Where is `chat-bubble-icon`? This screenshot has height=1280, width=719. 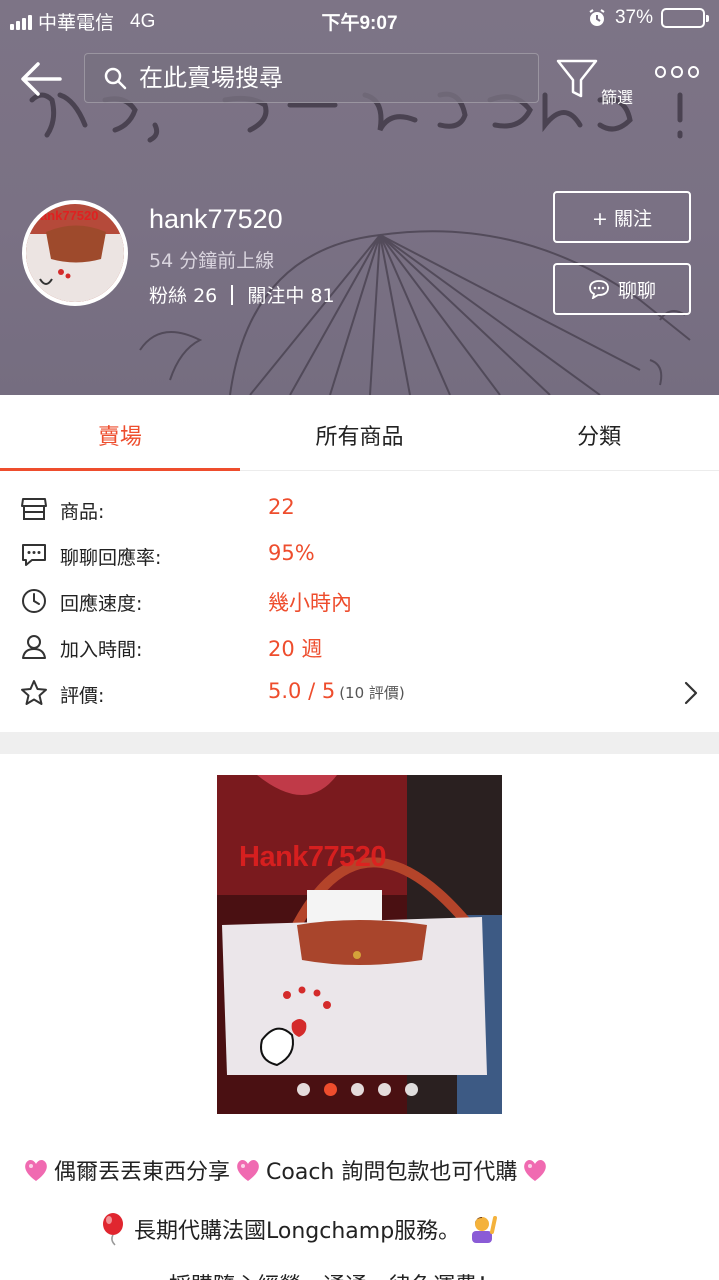
chat-bubble-icon is located at coordinates (599, 289).